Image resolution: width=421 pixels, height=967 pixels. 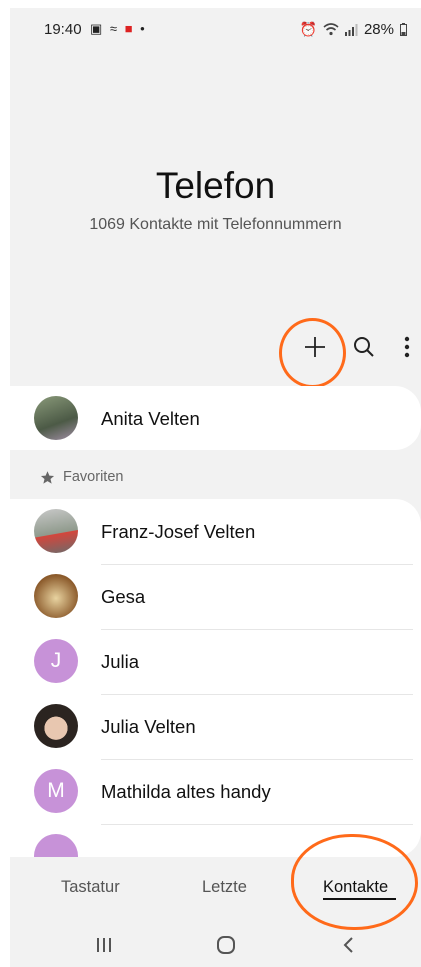 I want to click on system-navigation-bar, so click(x=215, y=943).